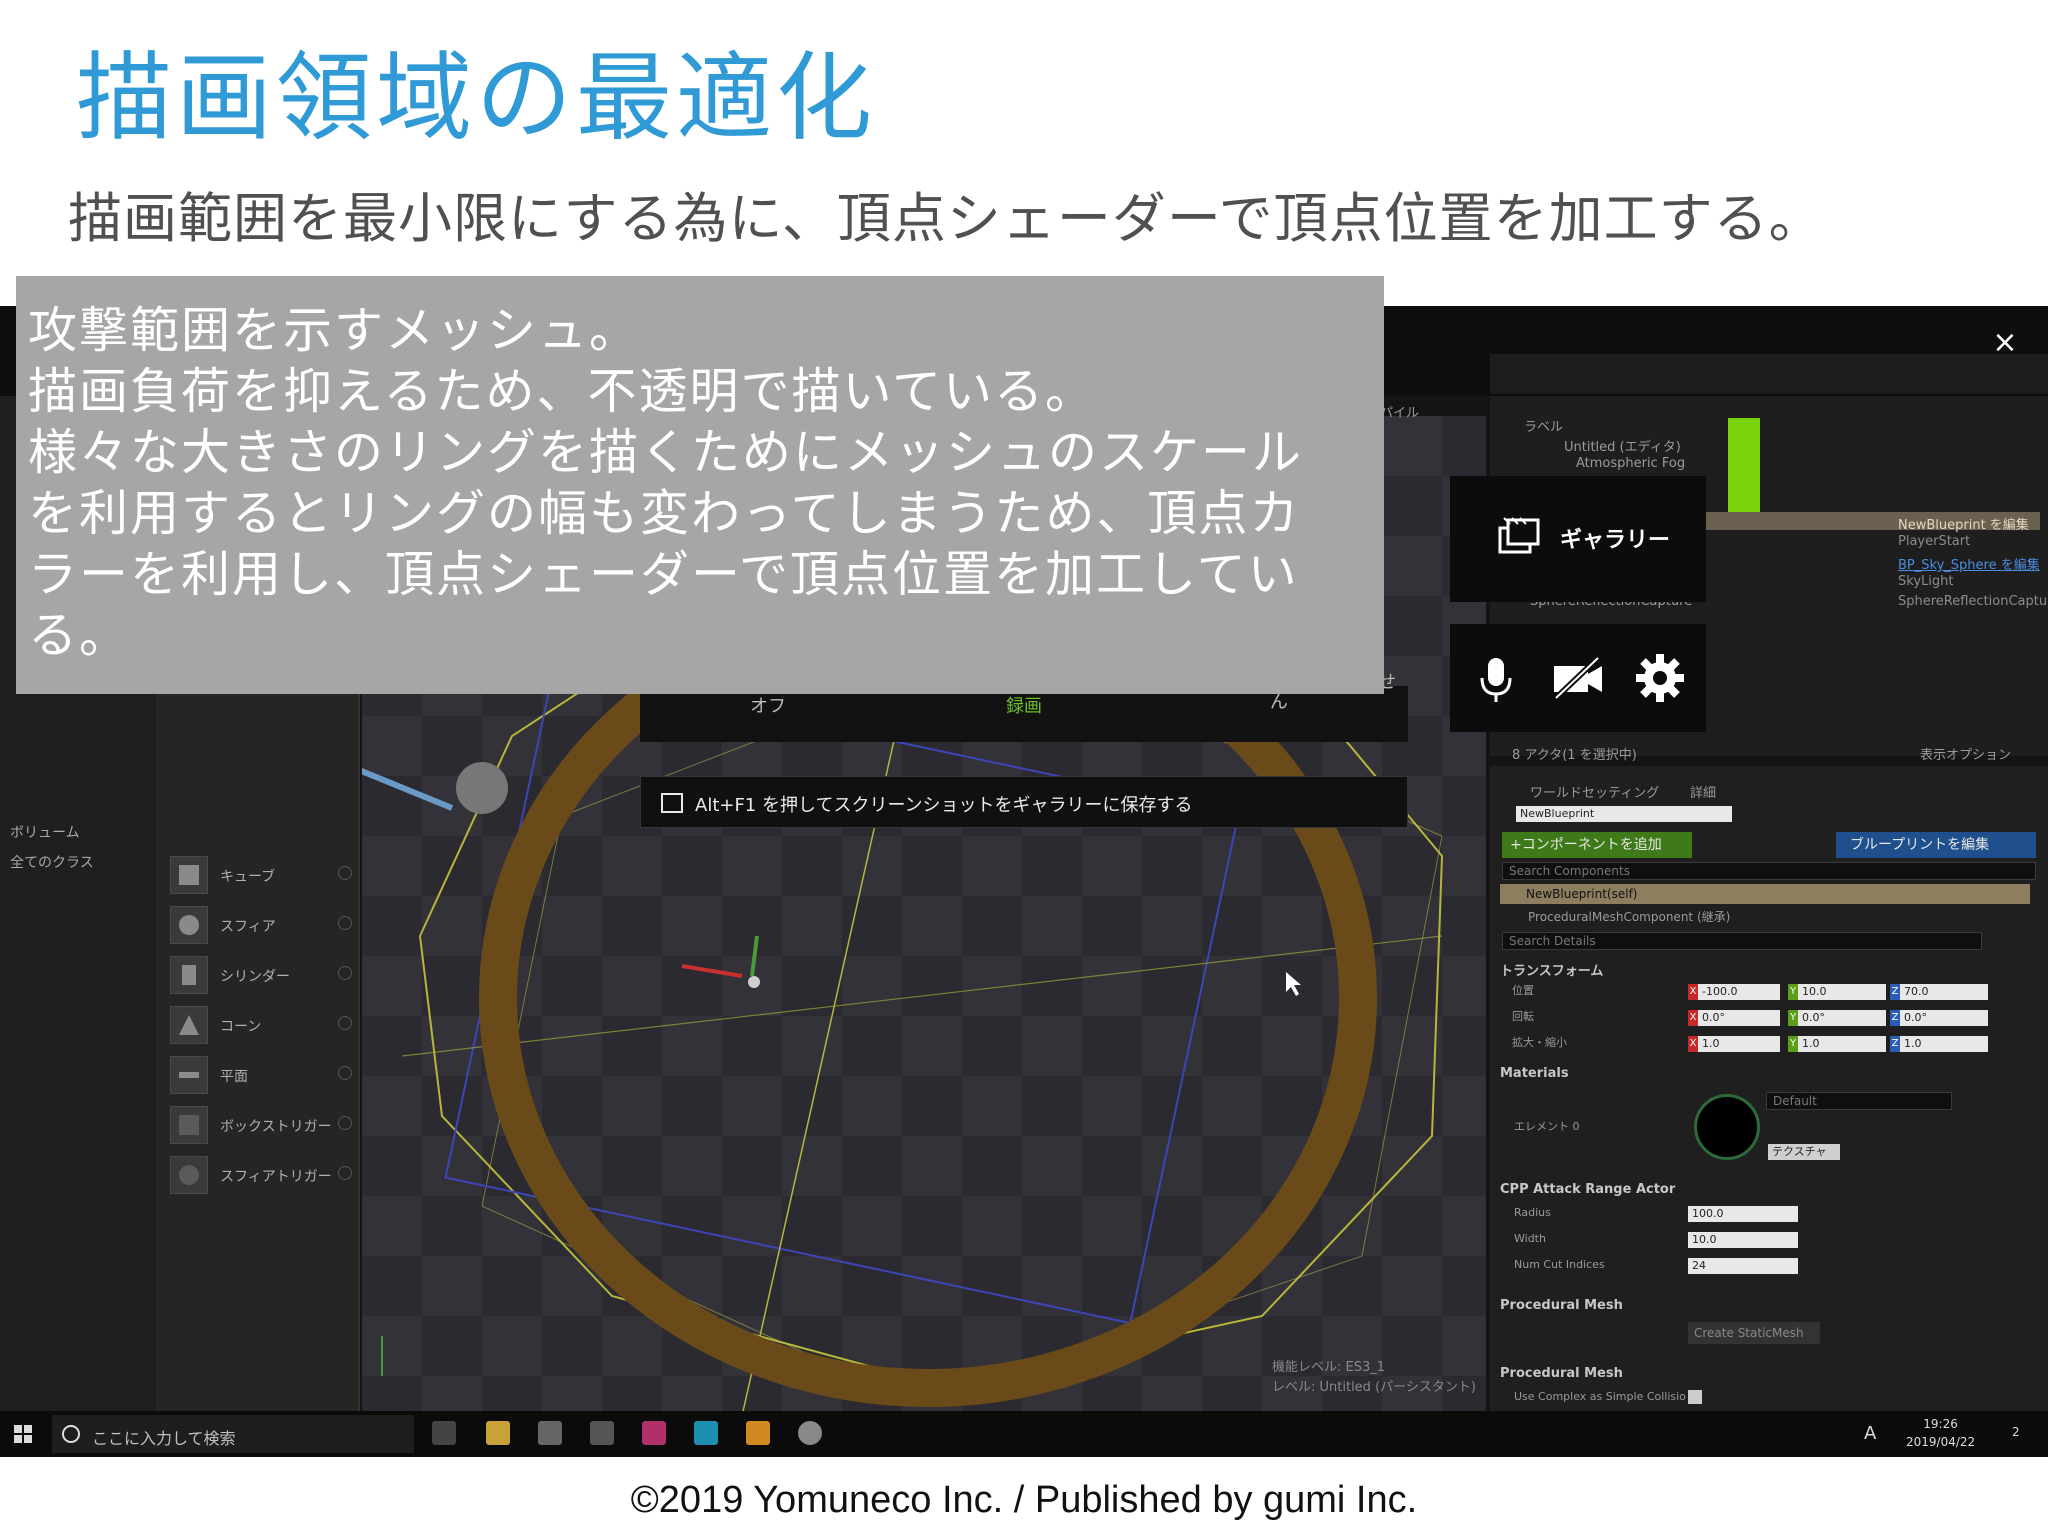  I want to click on slide-title: 描画領域の最適化, so click(476, 98).